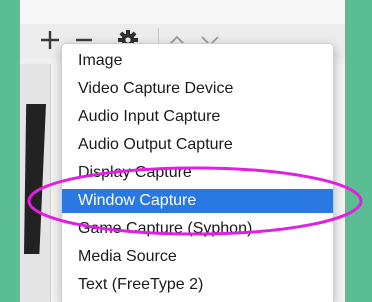 The height and width of the screenshot is (302, 372). I want to click on menu-item-media-source: Media Source, so click(197, 257).